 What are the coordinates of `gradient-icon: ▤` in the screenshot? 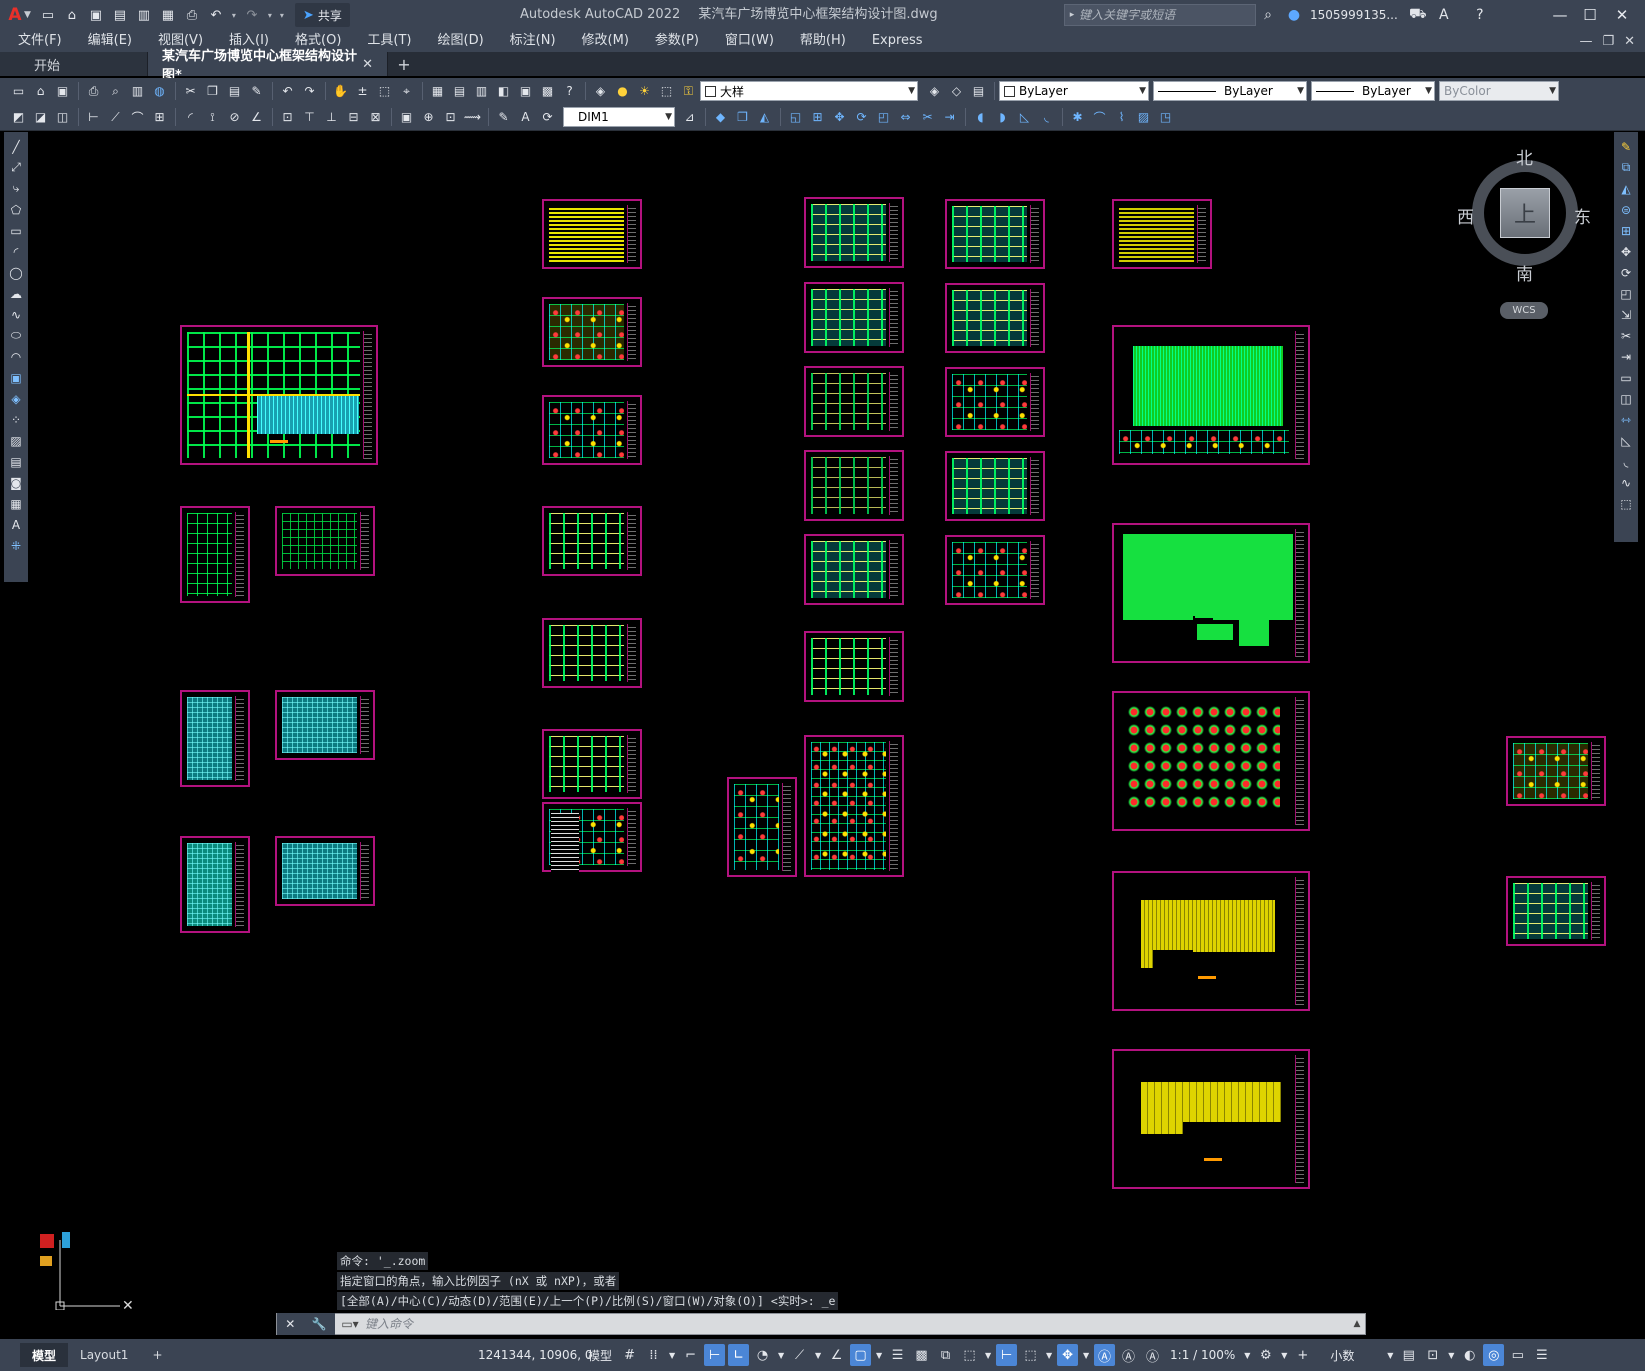 It's located at (16, 461).